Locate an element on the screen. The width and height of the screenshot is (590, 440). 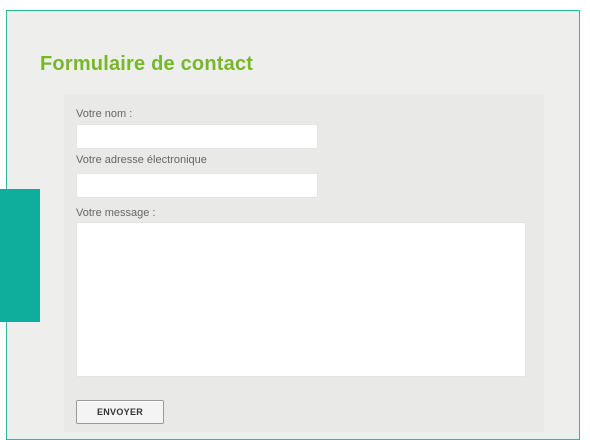
side-accent-bar is located at coordinates (20, 255).